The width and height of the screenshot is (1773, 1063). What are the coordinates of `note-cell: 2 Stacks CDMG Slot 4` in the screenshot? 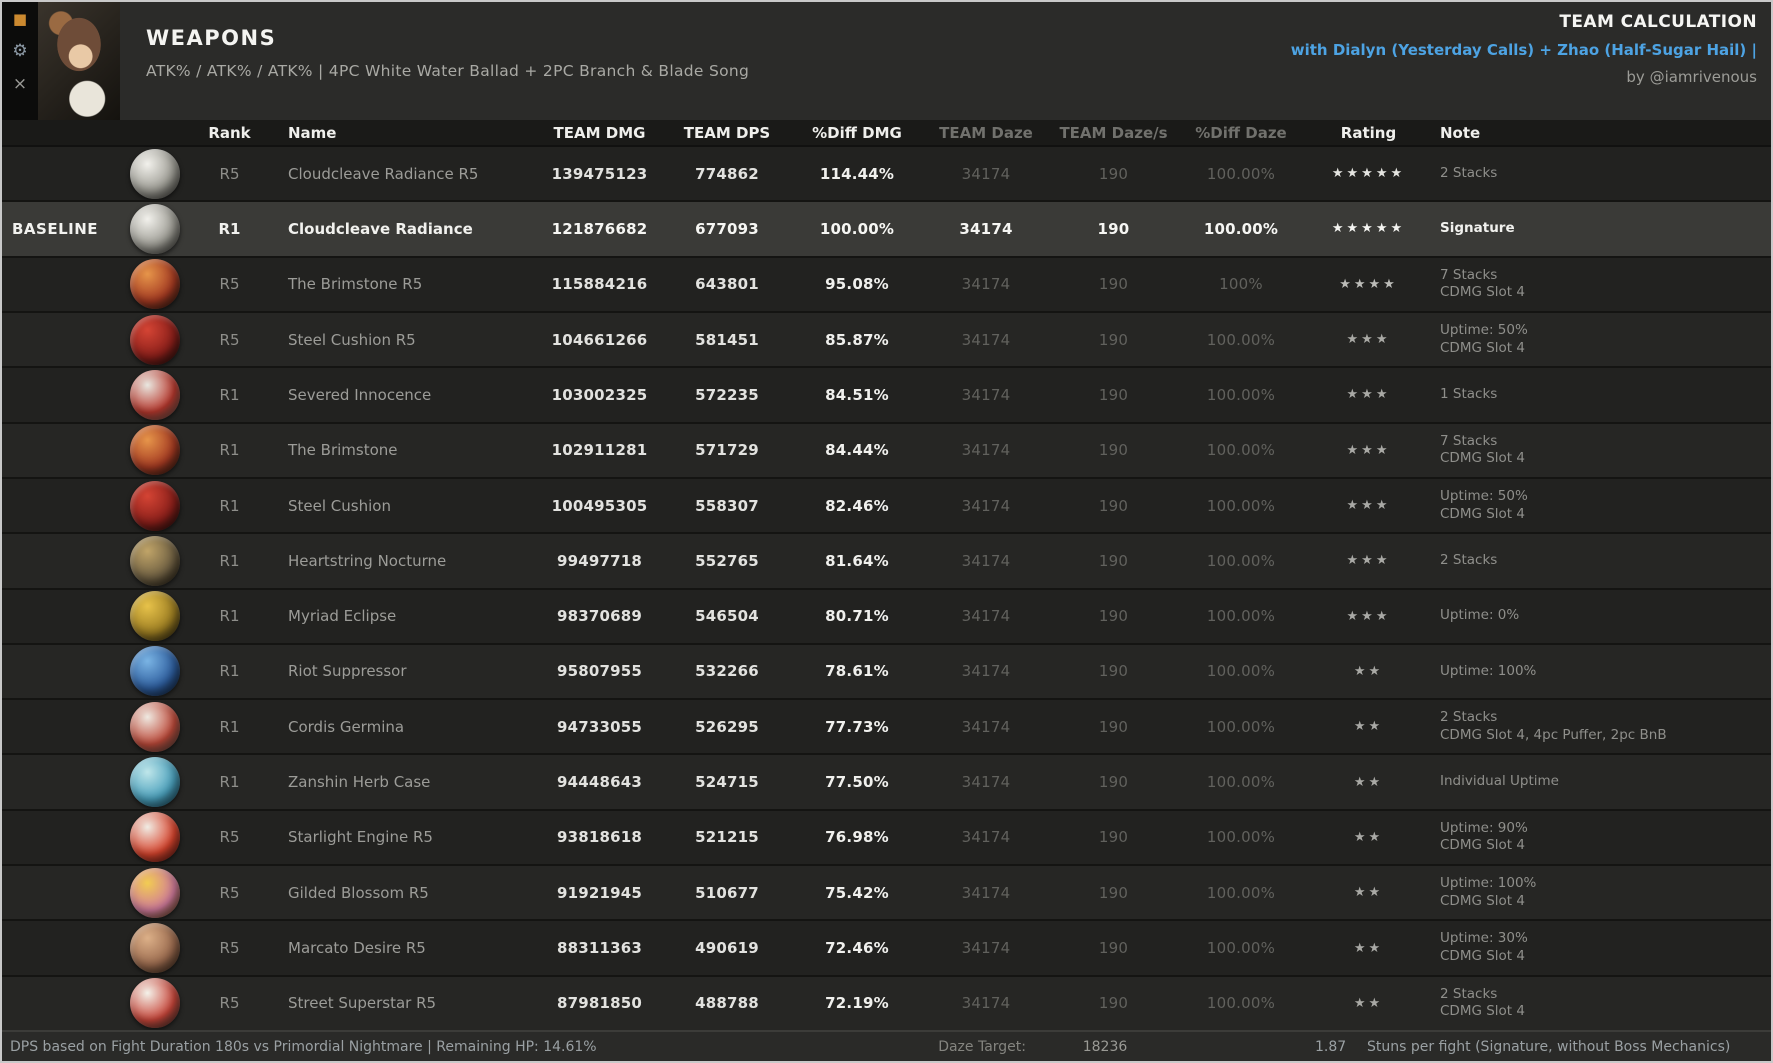 It's located at (1482, 1002).